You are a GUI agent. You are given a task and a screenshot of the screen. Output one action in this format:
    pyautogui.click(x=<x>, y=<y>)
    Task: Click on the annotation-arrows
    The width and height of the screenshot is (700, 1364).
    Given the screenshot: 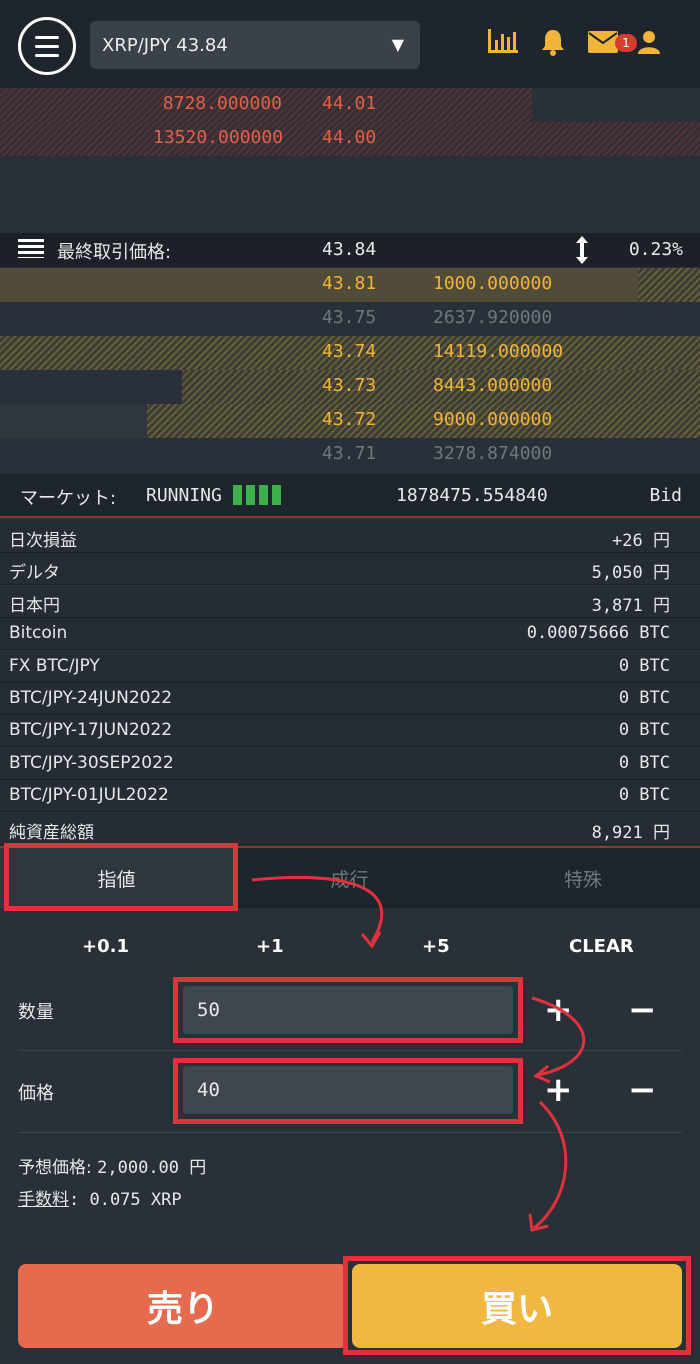 What is the action you would take?
    pyautogui.click(x=418, y=1053)
    